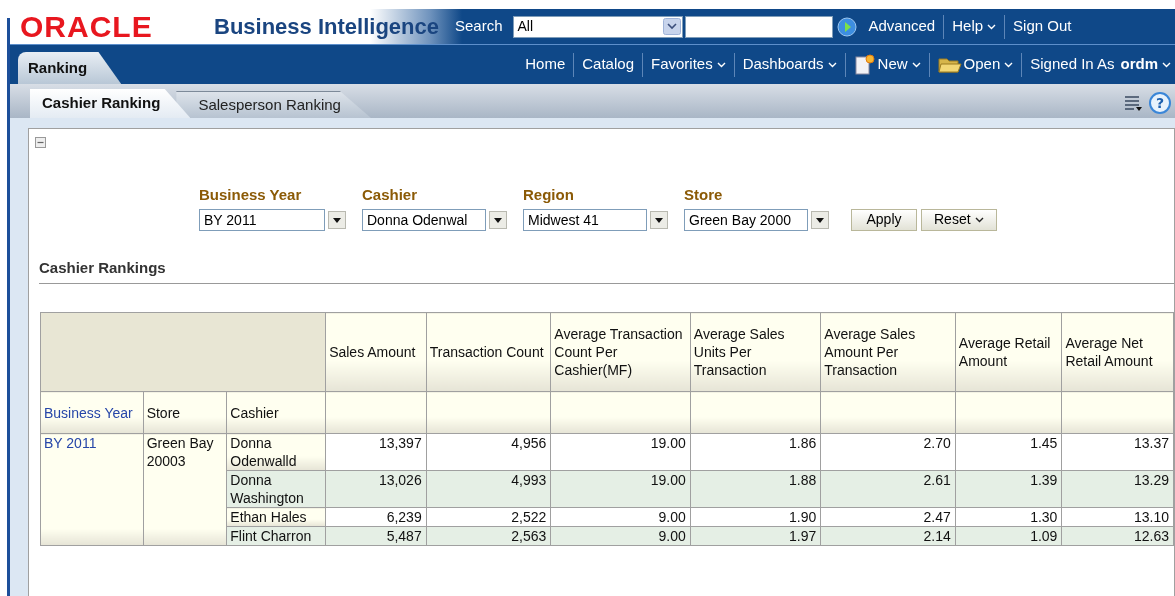  What do you see at coordinates (975, 64) in the screenshot?
I see `nav-link: Open` at bounding box center [975, 64].